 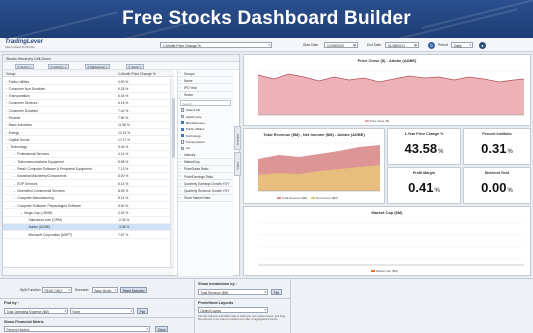 What do you see at coordinates (437, 191) in the screenshot?
I see `kpi-unit: %` at bounding box center [437, 191].